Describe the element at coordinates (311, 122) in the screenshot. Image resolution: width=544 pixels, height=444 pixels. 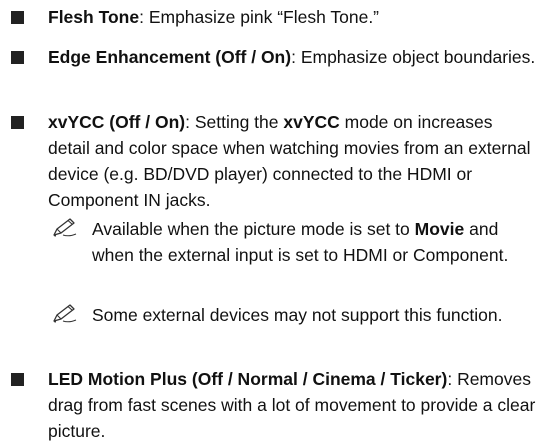
I see `item-term-inline: xvYCC` at that location.